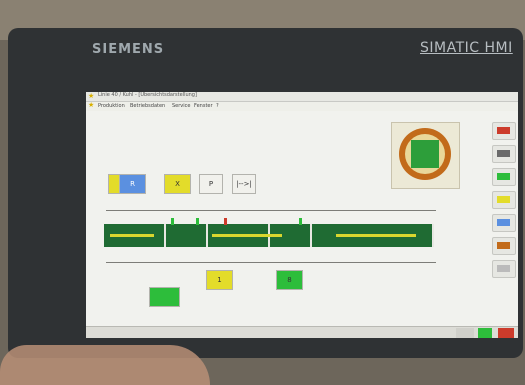 The image size is (525, 385). I want to click on eight-button: 8, so click(289, 280).